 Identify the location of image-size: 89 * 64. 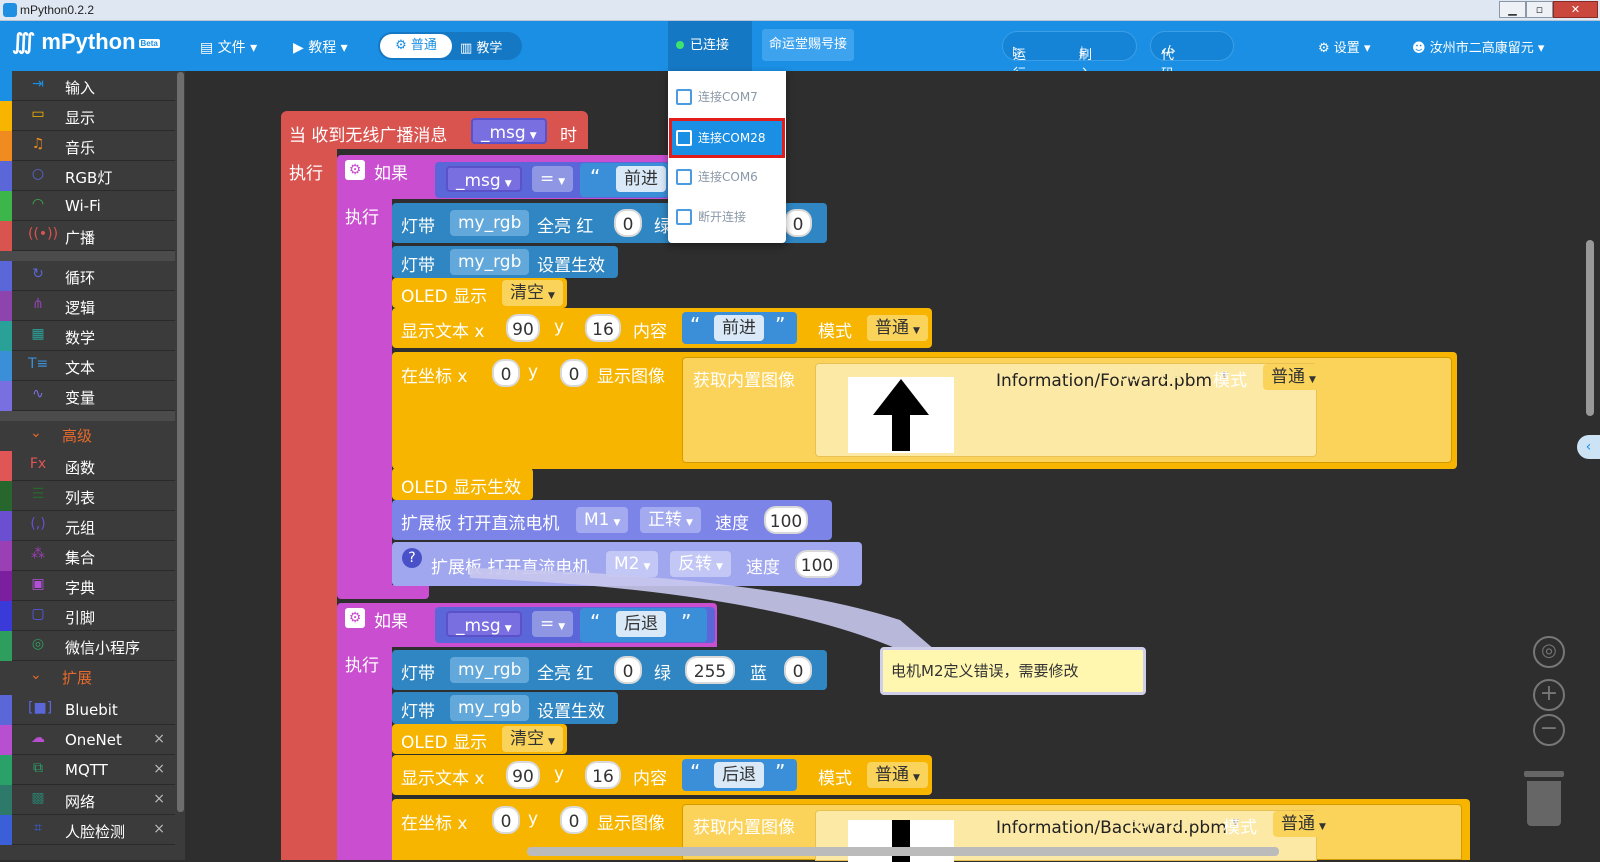
(1160, 823).